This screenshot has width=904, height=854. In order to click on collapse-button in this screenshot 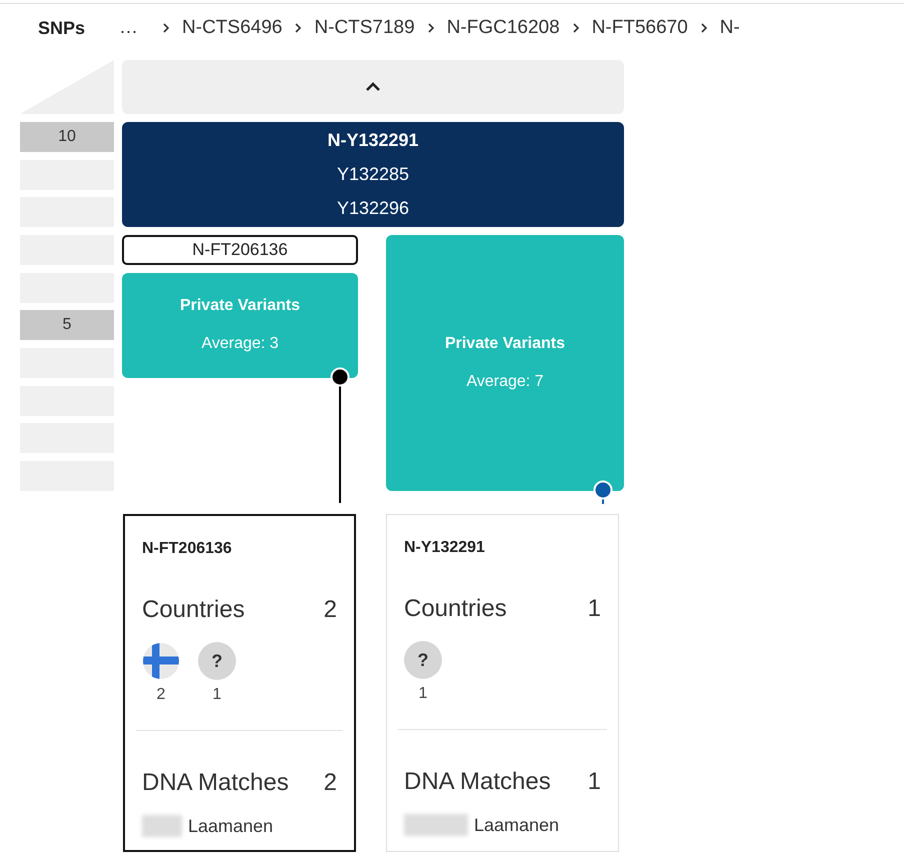, I will do `click(373, 87)`.